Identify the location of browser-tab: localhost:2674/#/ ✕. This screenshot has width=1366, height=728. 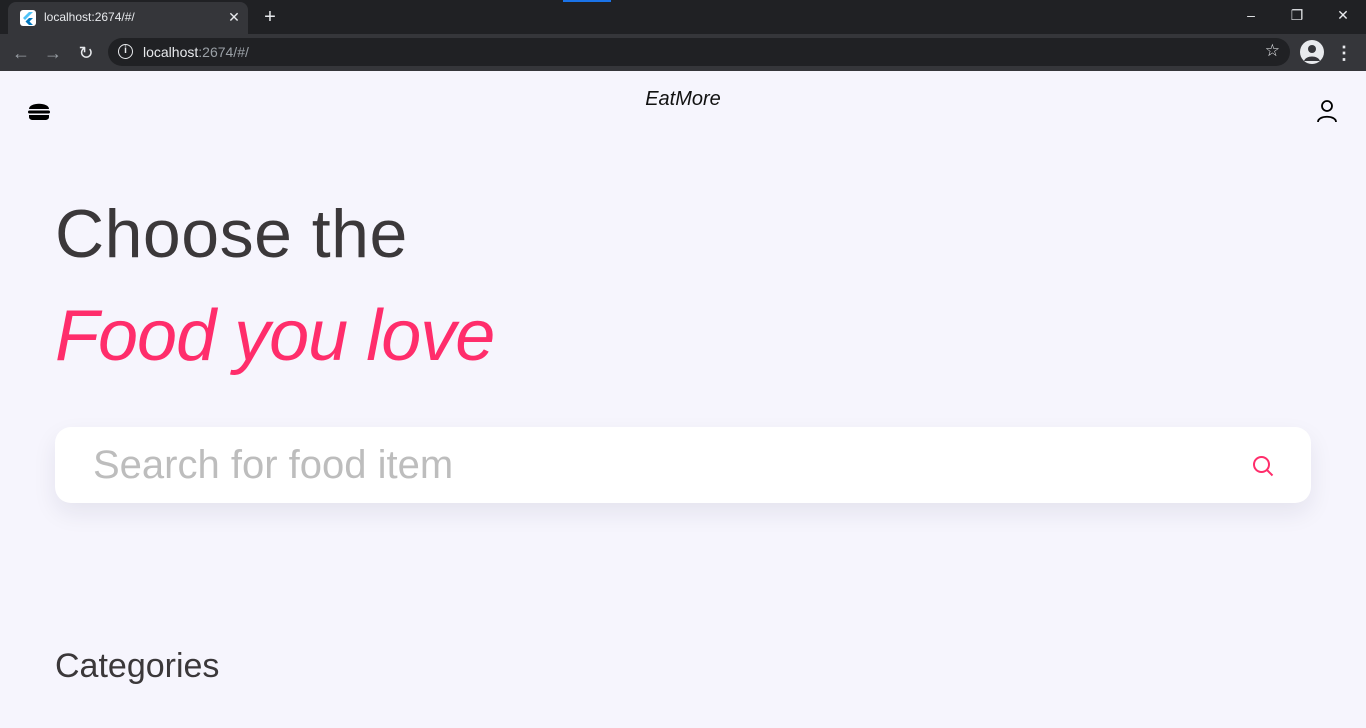
(128, 18).